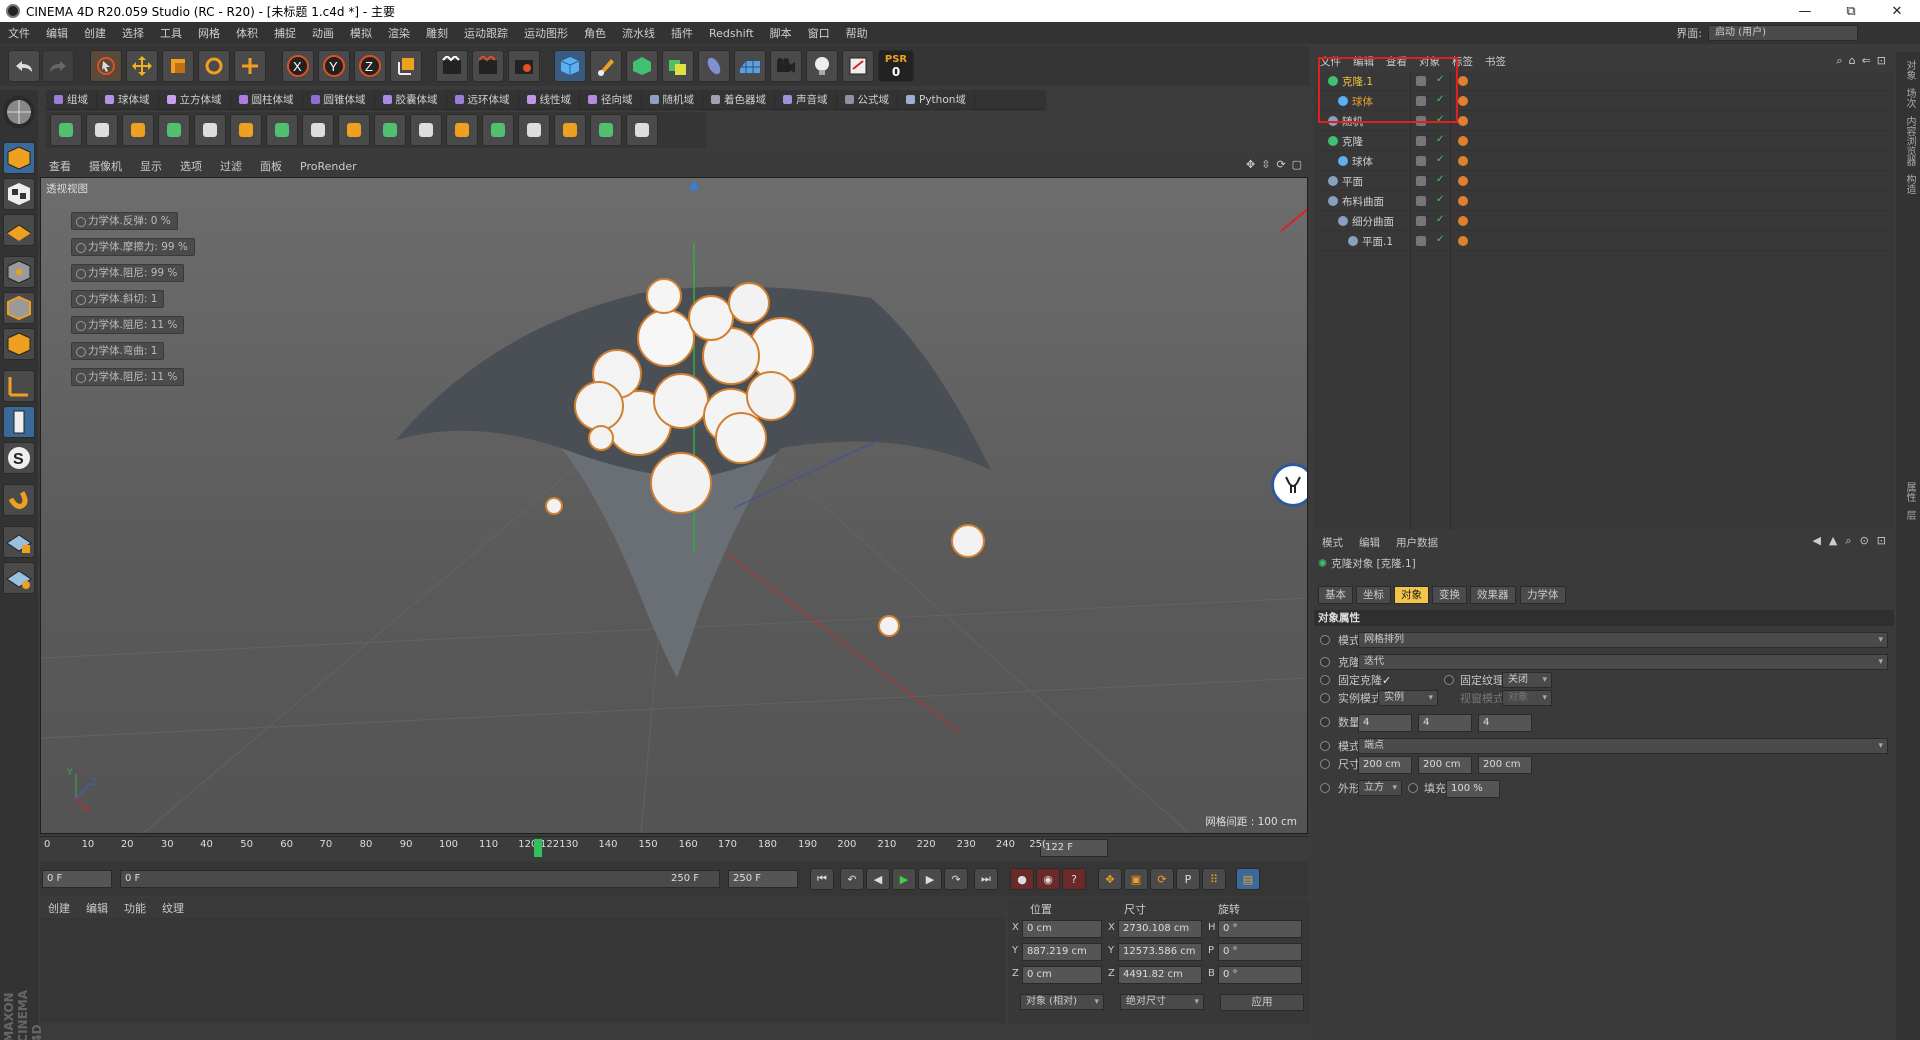 The height and width of the screenshot is (1040, 1920). I want to click on select-tool-icon, so click(106, 66).